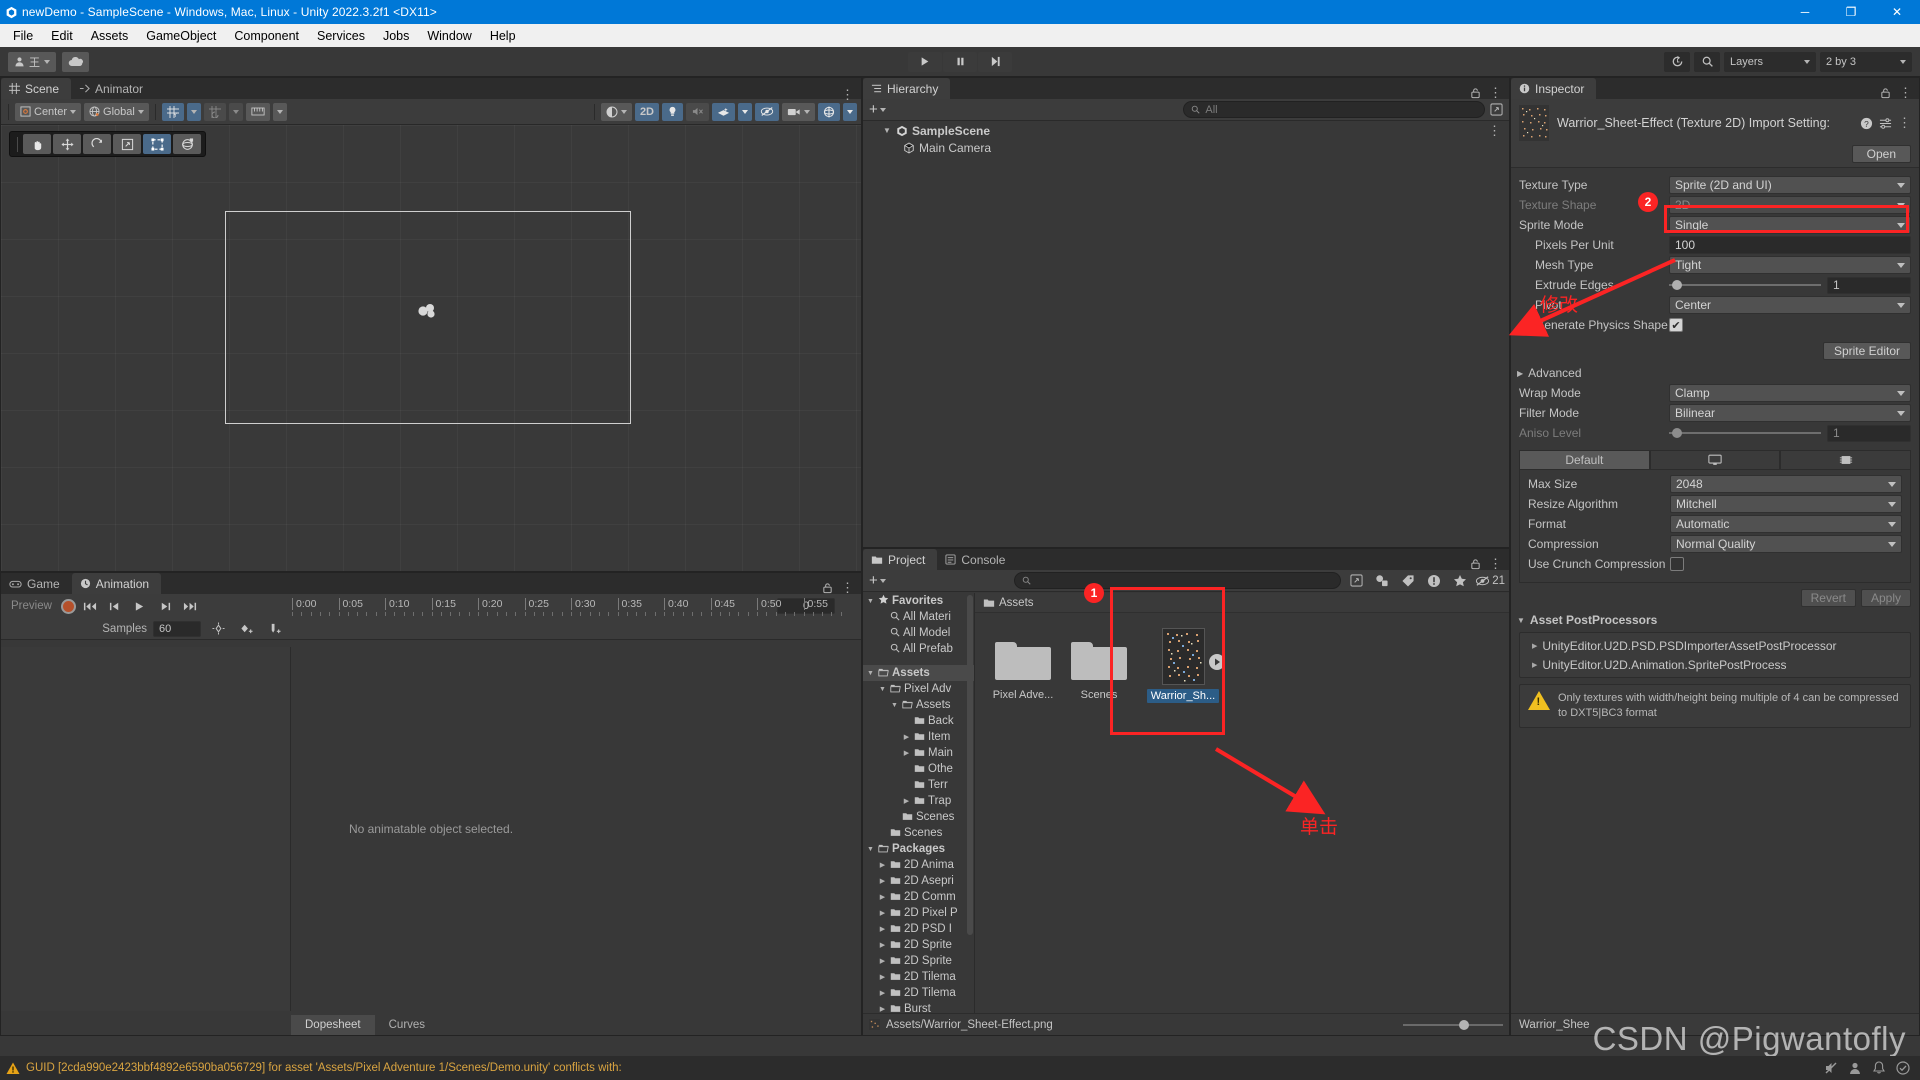  What do you see at coordinates (62, 36) in the screenshot?
I see `menu-edit: Edit` at bounding box center [62, 36].